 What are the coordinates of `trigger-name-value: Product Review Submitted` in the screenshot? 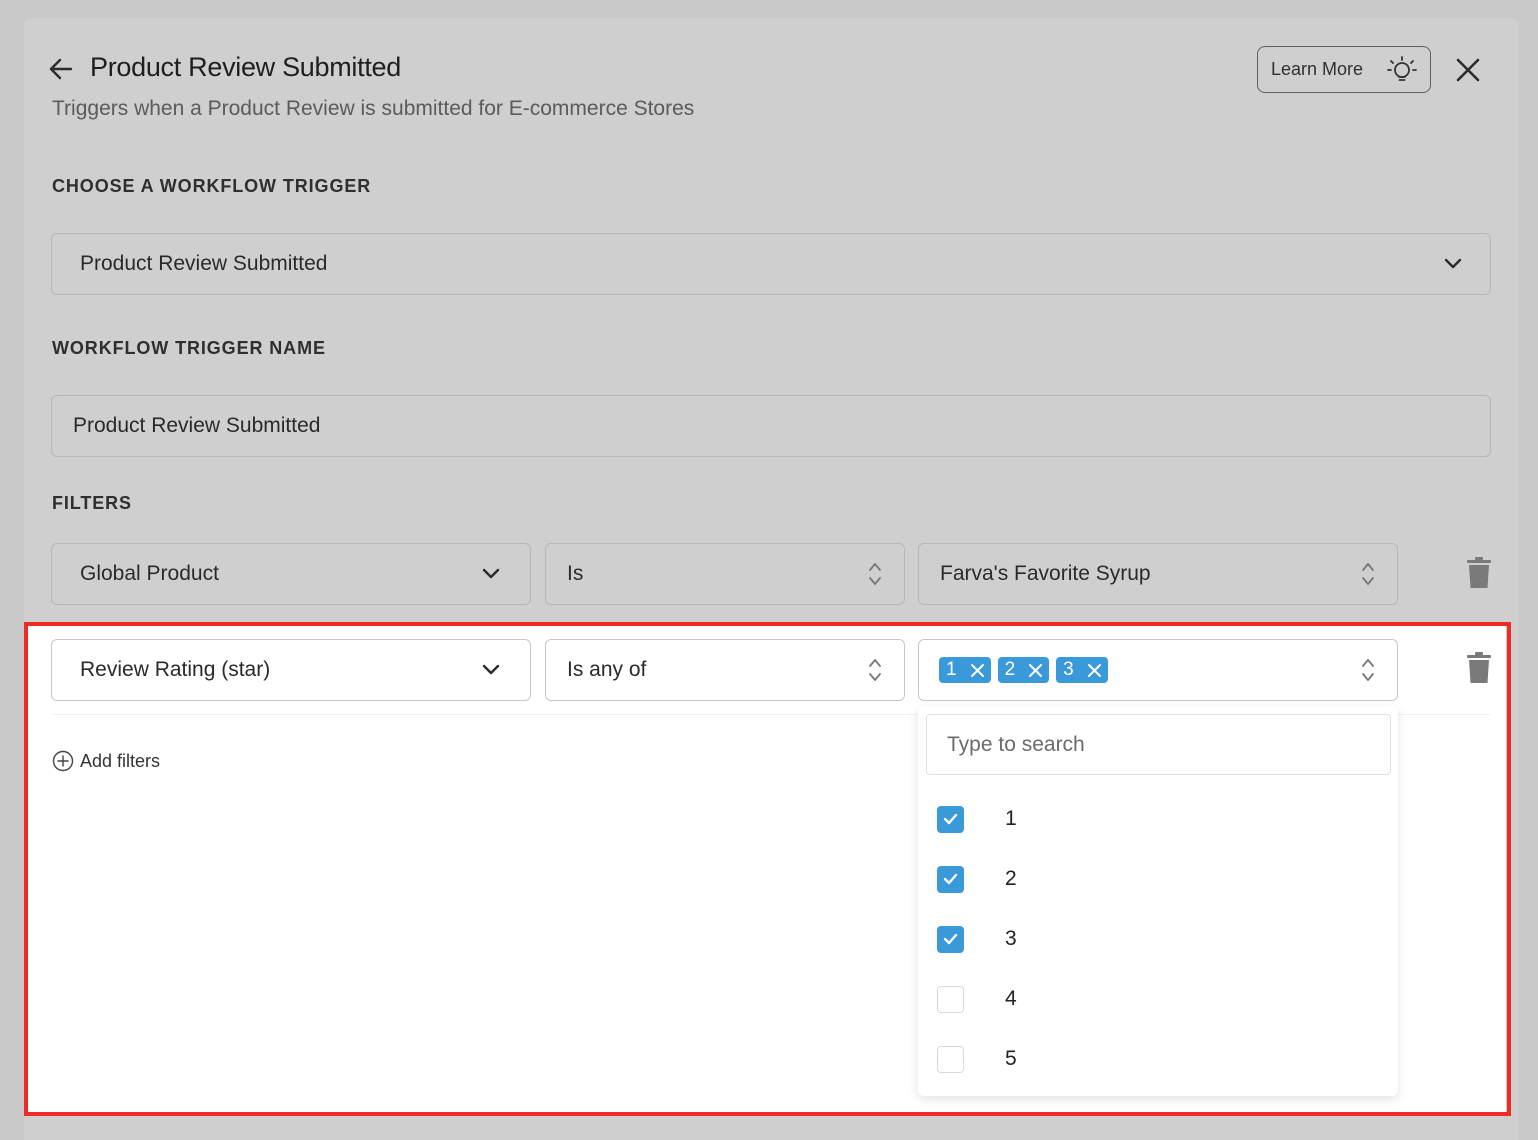 It's located at (197, 425).